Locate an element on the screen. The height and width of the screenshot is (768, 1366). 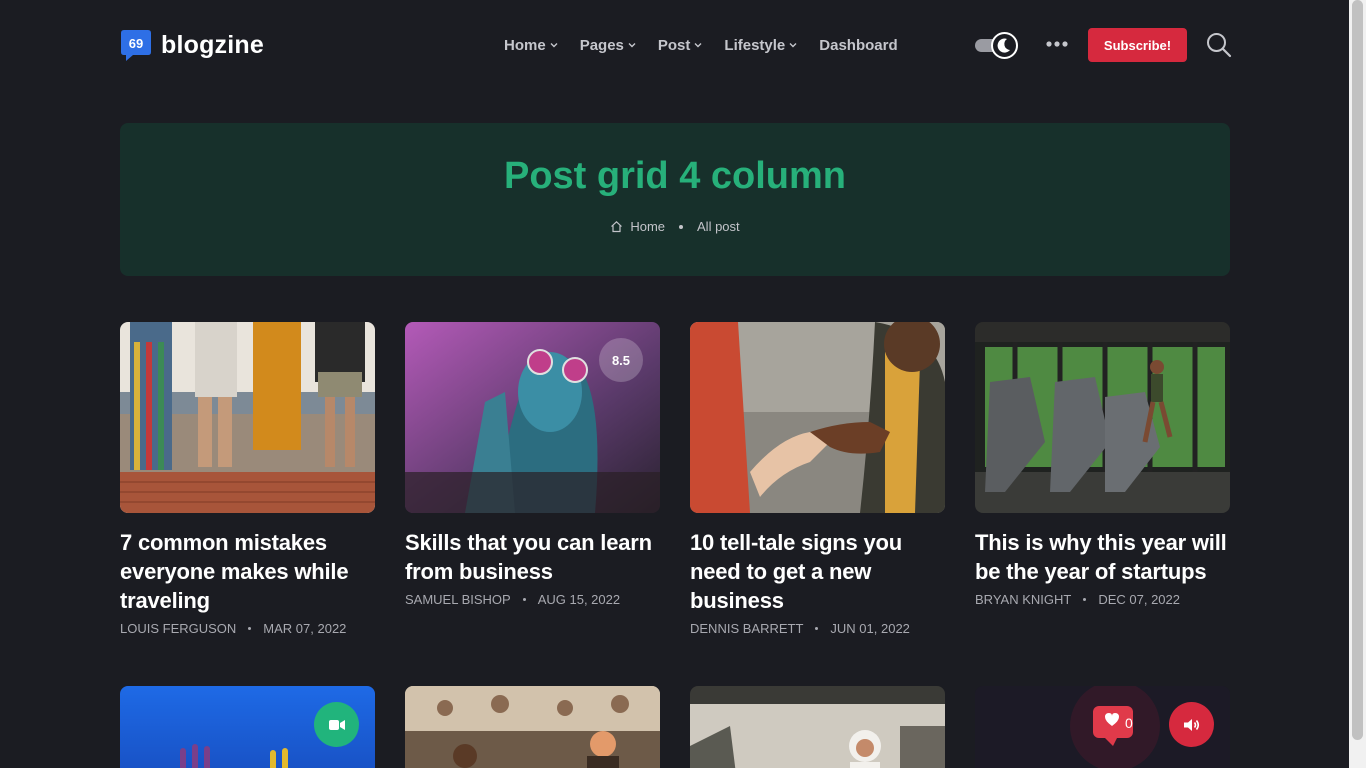
nav-item-lifestyle: Lifestyle is located at coordinates (760, 45).